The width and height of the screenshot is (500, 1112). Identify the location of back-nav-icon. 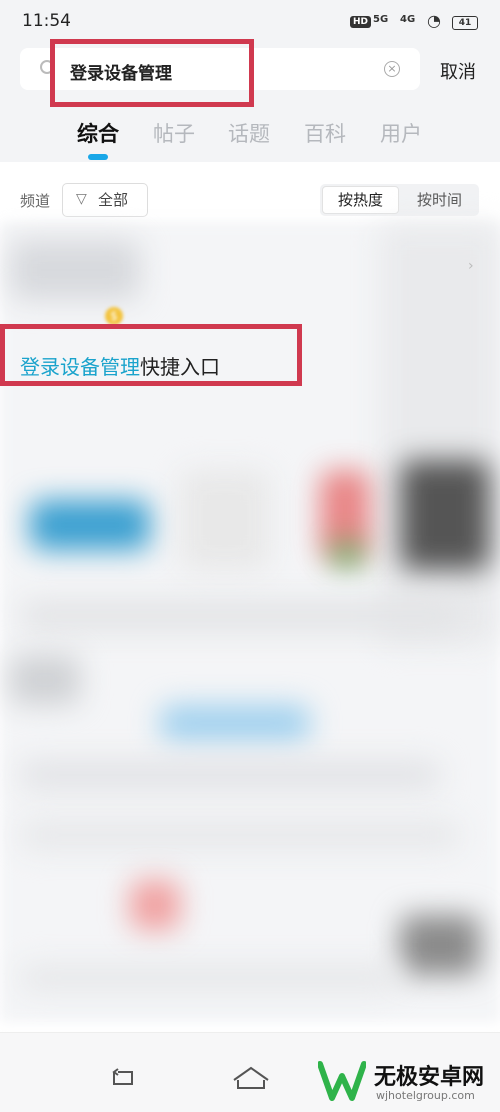
(123, 1078).